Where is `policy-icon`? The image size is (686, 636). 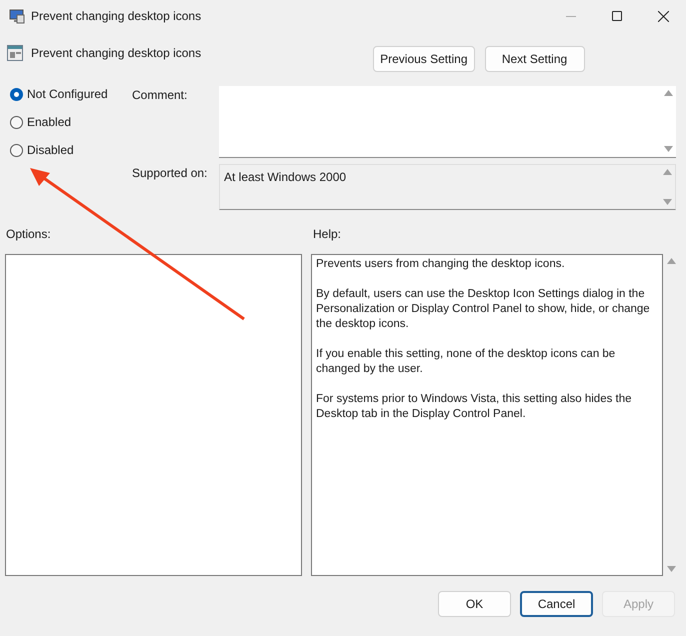
policy-icon is located at coordinates (15, 53).